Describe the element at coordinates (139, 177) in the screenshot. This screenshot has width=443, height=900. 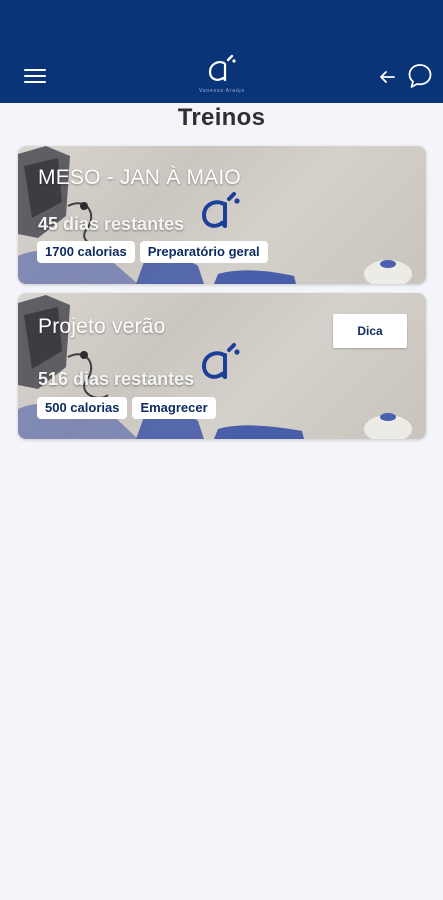
I see `workout-title: MESO - JAN À MAIO` at that location.